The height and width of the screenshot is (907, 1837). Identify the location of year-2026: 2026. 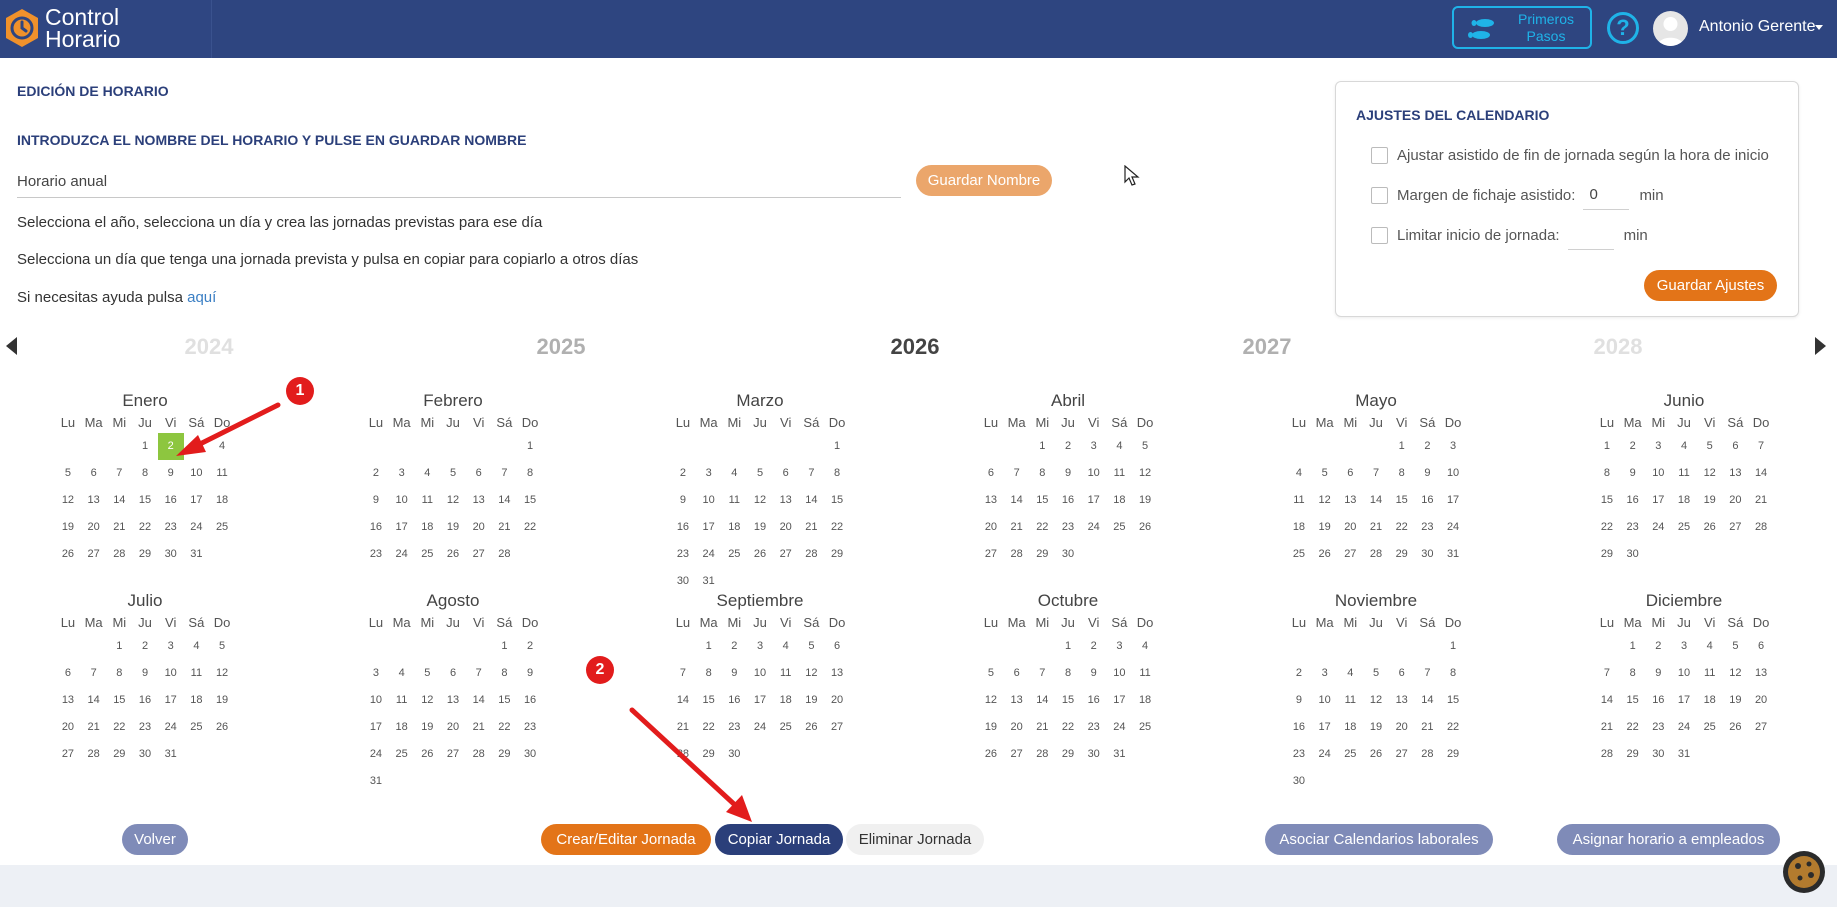
(915, 347).